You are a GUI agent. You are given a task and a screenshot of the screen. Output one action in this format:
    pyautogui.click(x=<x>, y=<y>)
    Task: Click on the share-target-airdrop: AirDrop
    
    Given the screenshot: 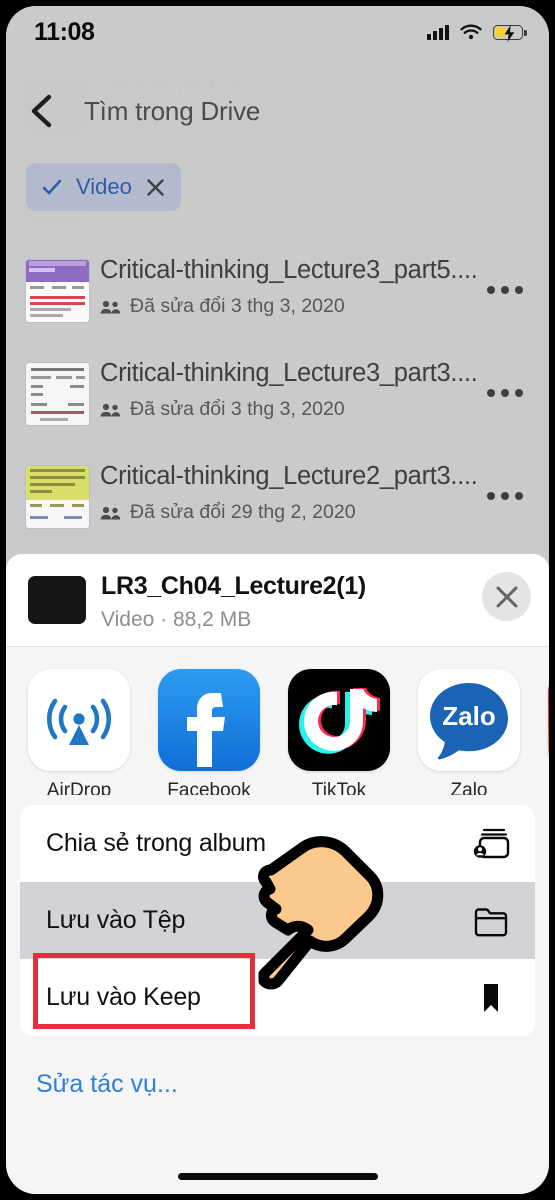 What is the action you would take?
    pyautogui.click(x=79, y=732)
    